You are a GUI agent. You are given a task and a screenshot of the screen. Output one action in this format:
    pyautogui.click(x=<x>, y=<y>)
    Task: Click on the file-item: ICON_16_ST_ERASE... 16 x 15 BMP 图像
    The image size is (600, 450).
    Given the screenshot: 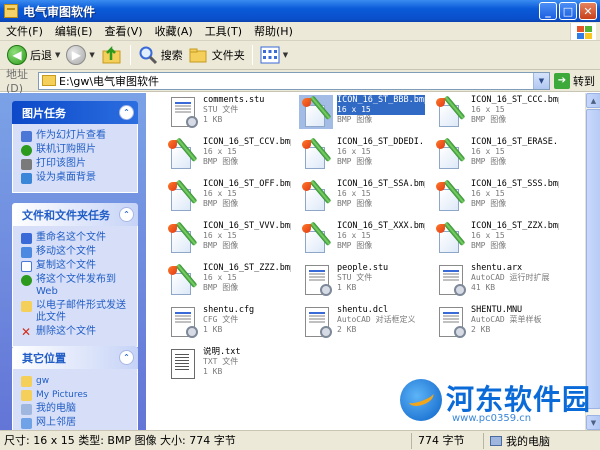 What is the action you would take?
    pyautogui.click(x=495, y=155)
    